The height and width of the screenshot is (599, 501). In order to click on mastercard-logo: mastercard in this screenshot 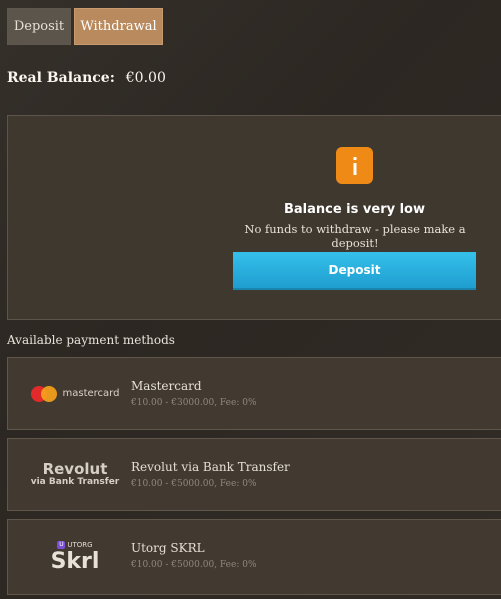, I will do `click(75, 393)`.